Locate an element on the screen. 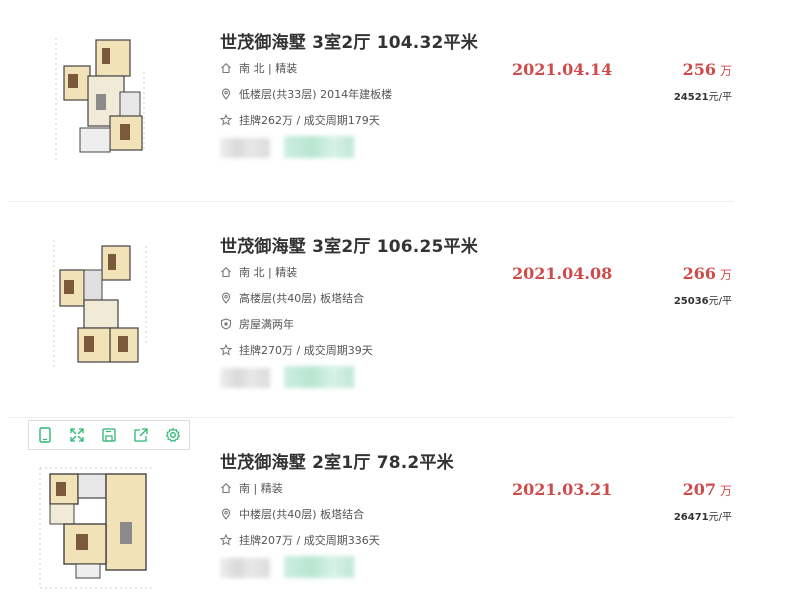 The height and width of the screenshot is (594, 788). price-value: 207 is located at coordinates (699, 489).